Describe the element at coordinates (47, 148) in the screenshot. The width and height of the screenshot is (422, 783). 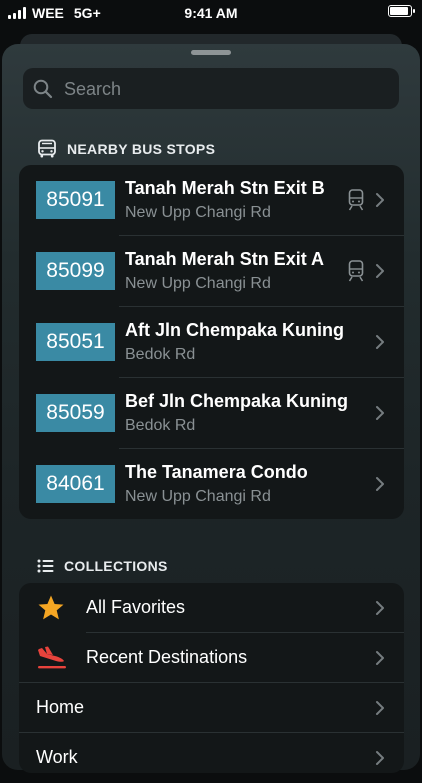
I see `bus-icon` at that location.